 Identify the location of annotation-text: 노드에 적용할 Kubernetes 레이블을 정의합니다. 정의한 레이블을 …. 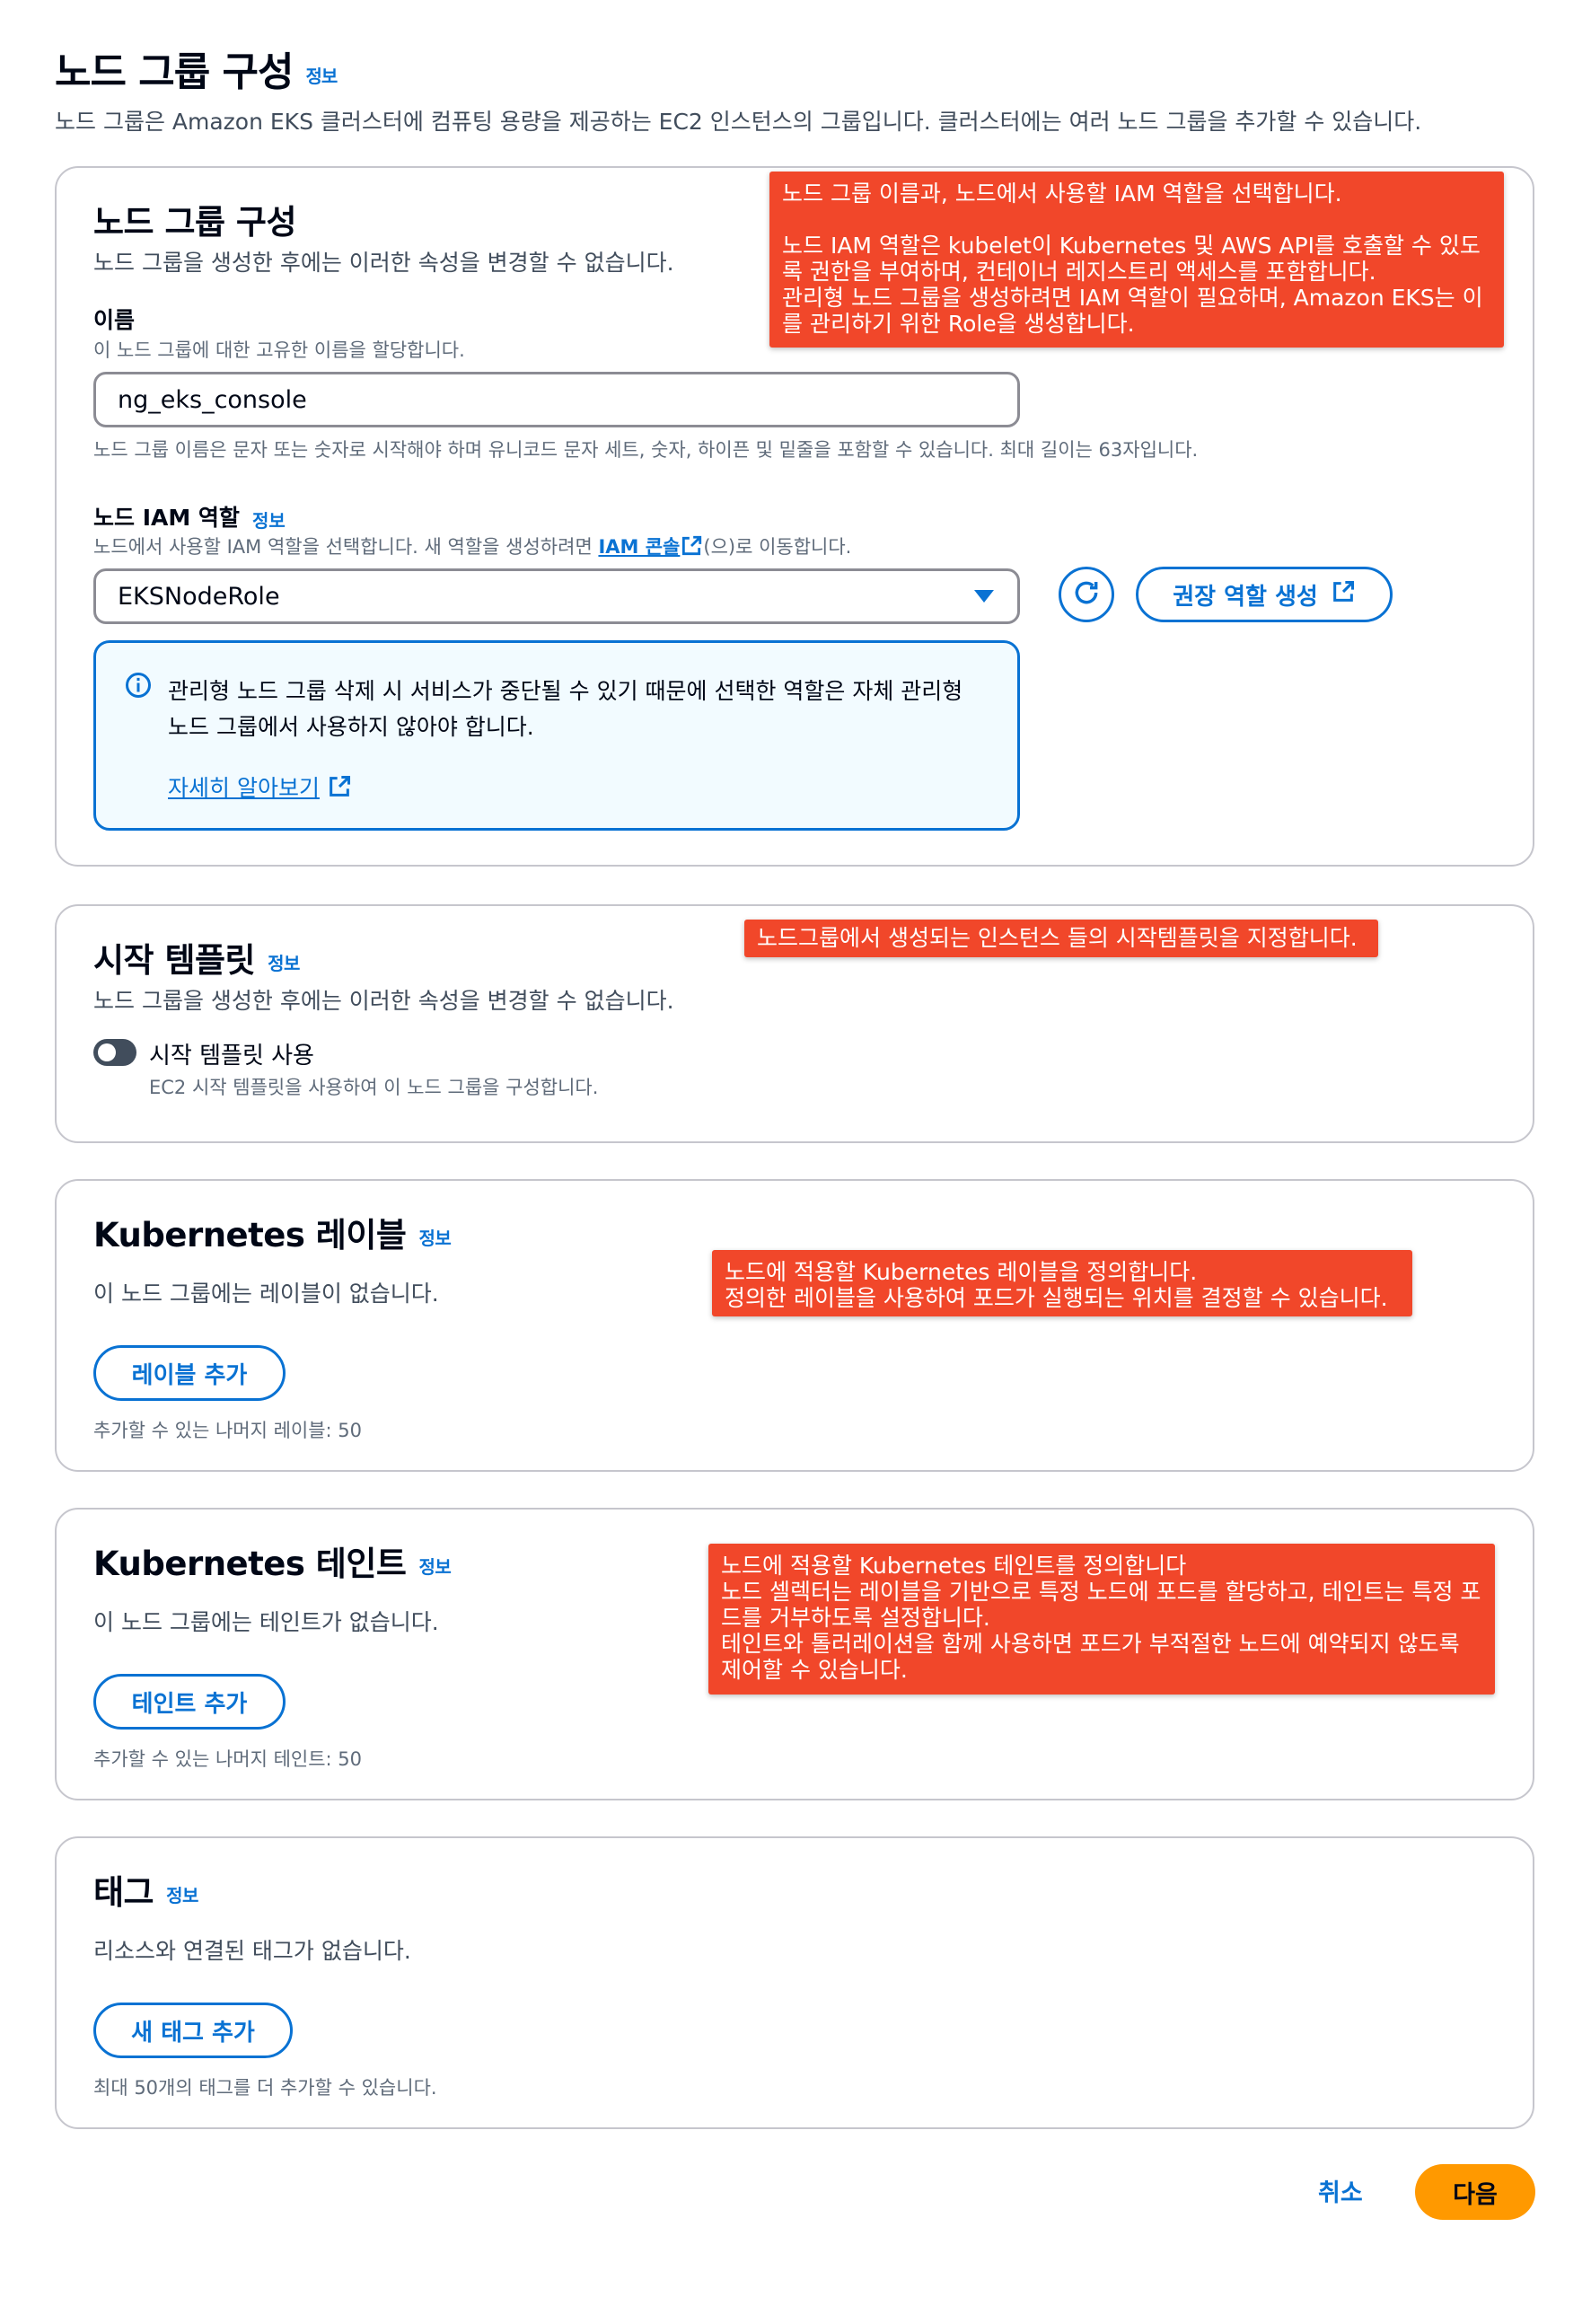
(1056, 1285).